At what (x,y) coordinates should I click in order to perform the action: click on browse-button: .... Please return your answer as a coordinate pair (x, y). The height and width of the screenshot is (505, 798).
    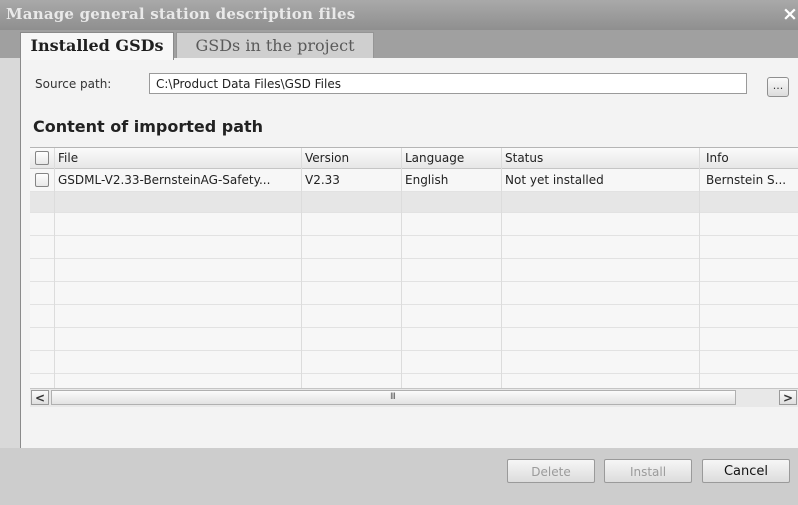
    Looking at the image, I should click on (778, 87).